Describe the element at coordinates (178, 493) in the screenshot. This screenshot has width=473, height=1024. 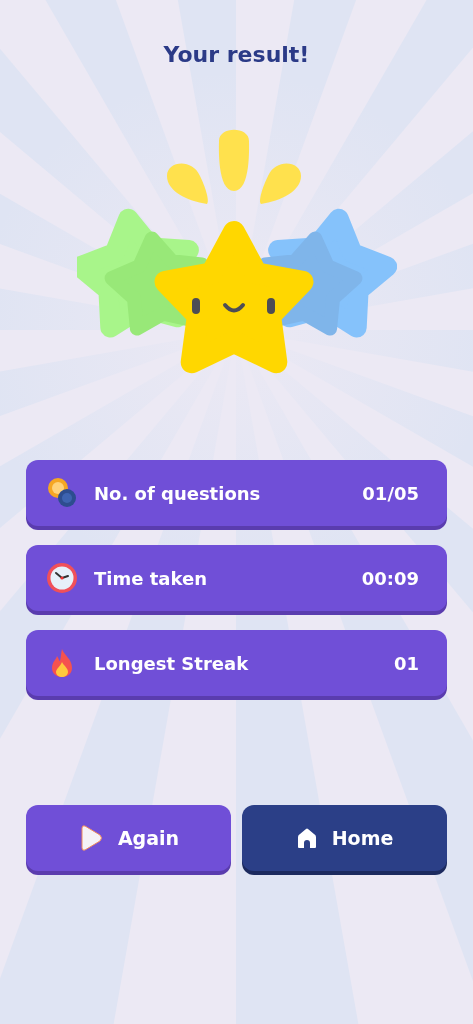
I see `stat-label: No. of questions` at that location.